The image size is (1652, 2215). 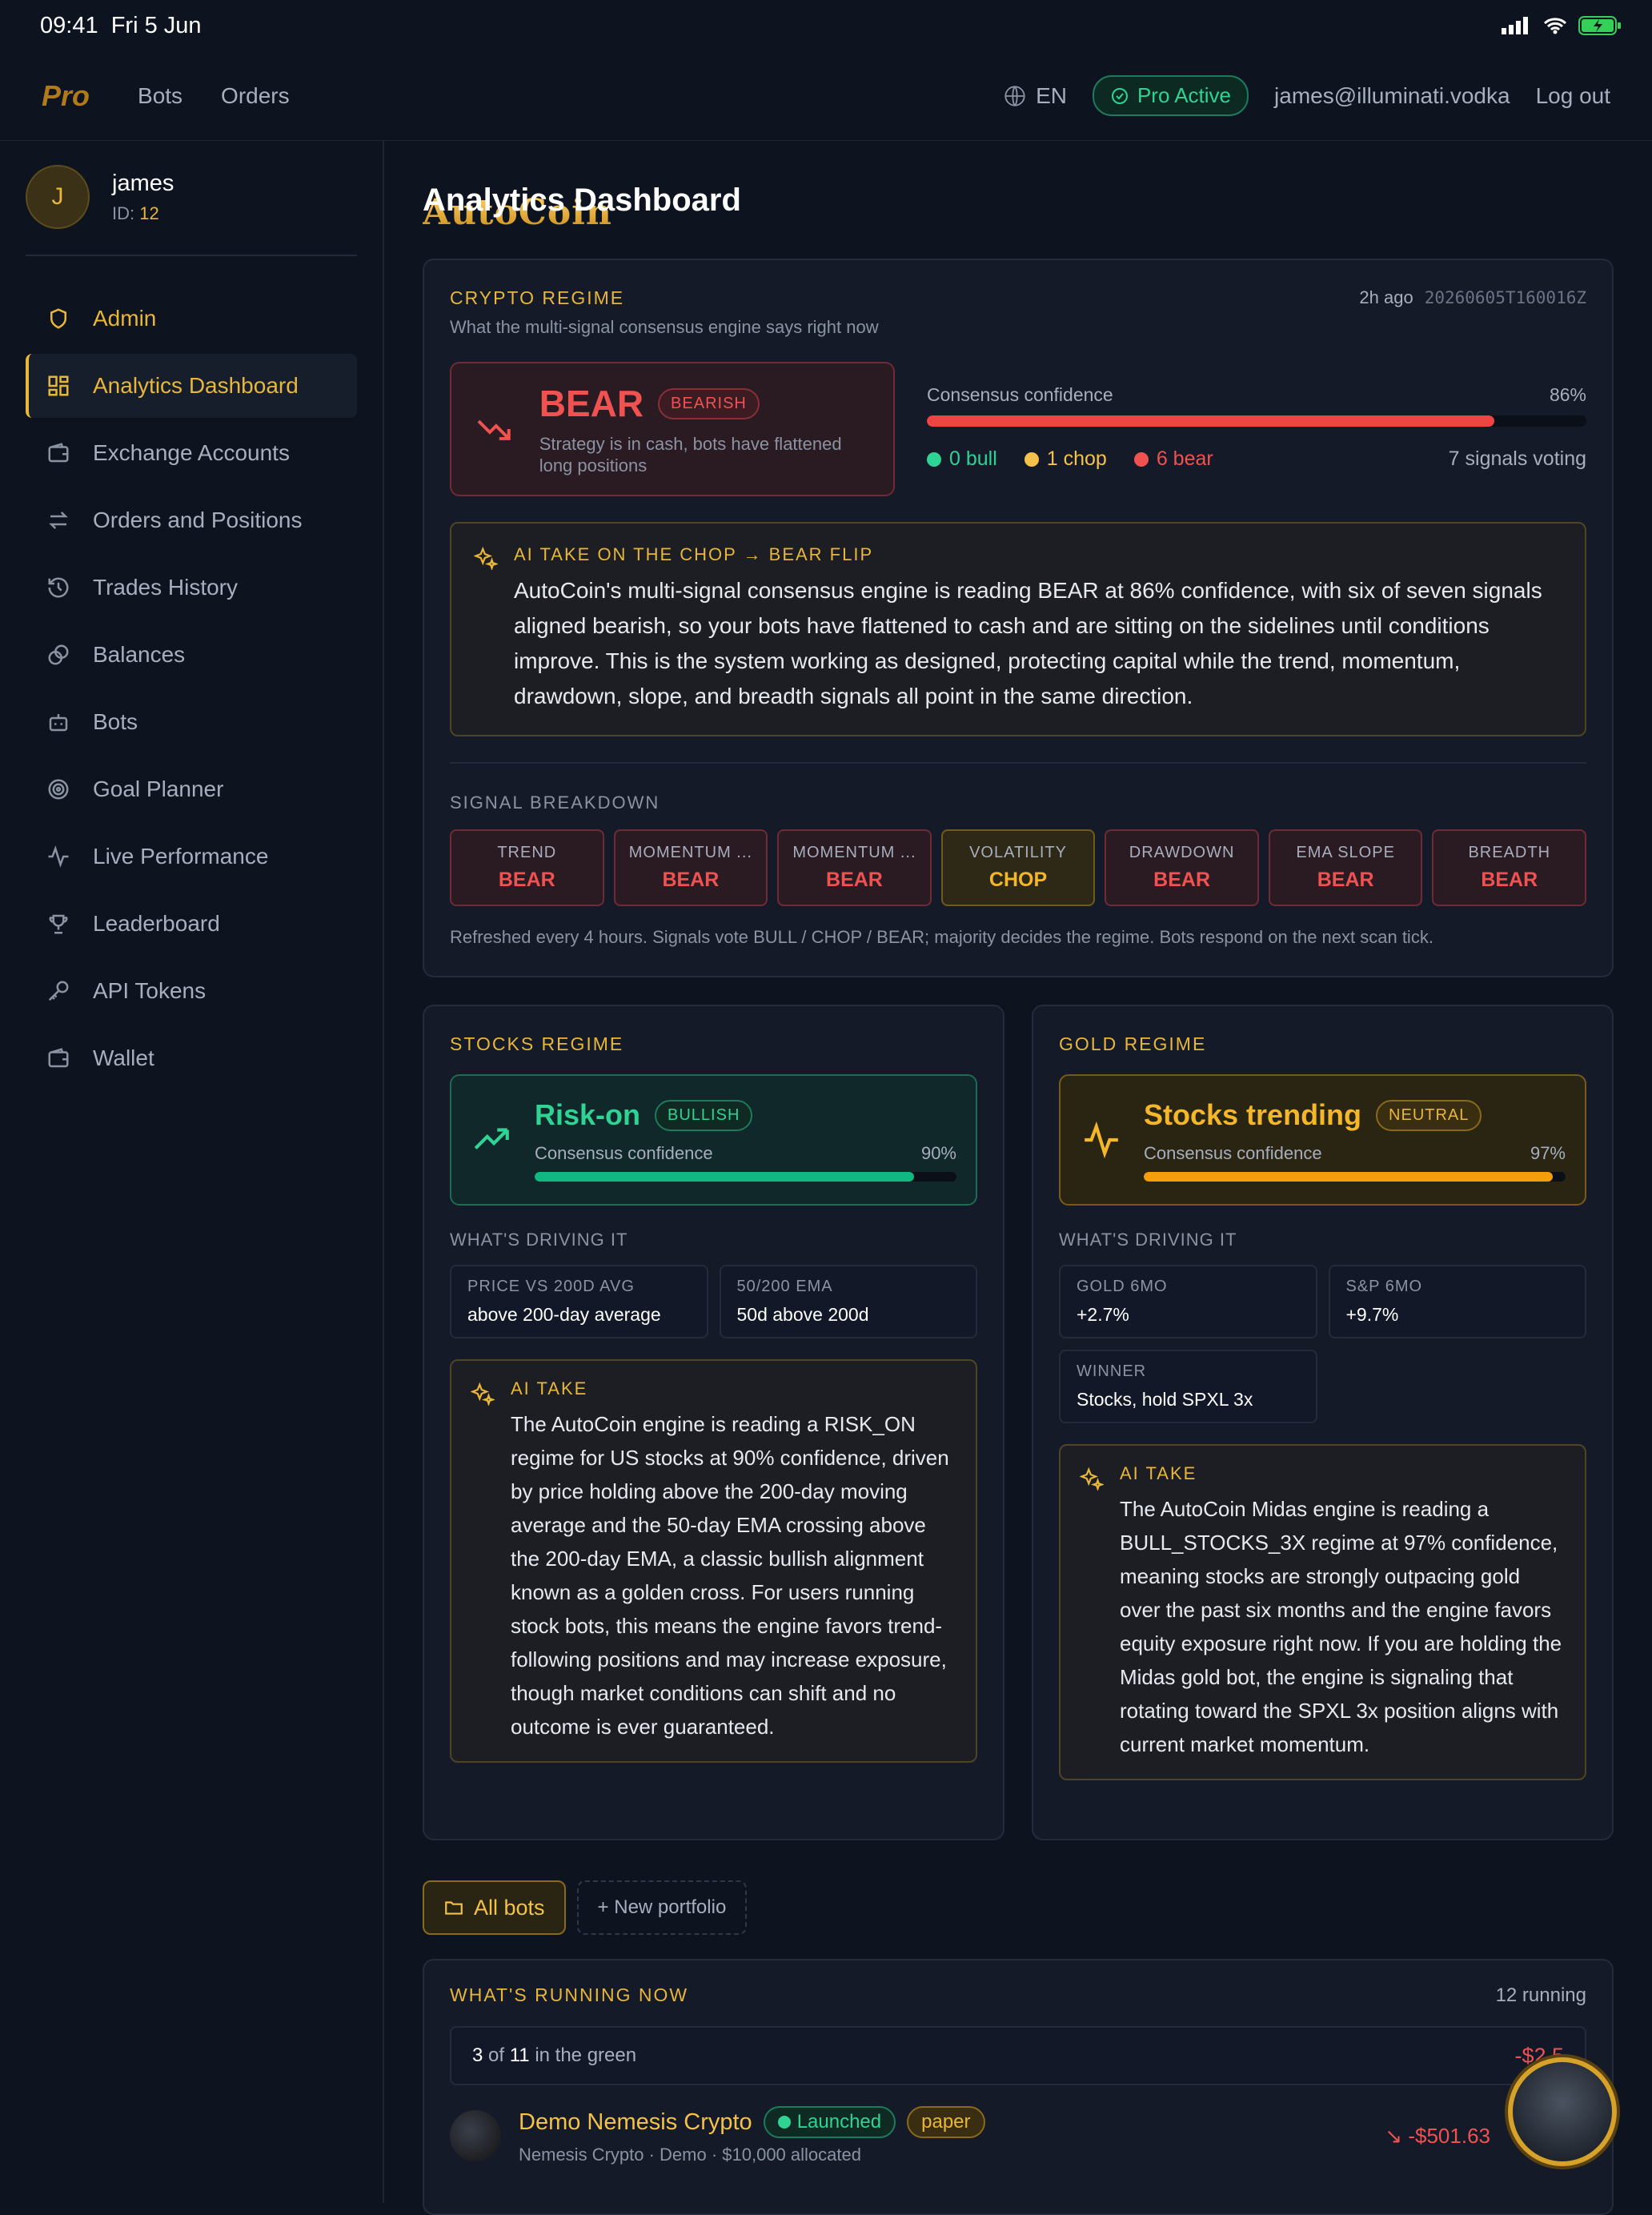 I want to click on all-bots-button: All bots, so click(x=494, y=1907).